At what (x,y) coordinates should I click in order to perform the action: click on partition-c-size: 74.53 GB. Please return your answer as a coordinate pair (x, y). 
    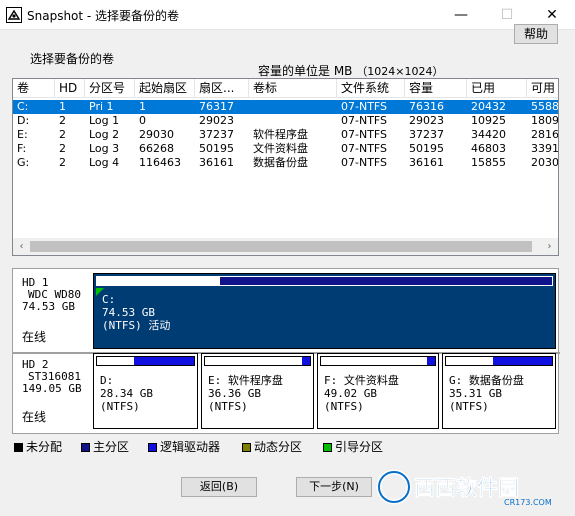
    Looking at the image, I should click on (128, 312).